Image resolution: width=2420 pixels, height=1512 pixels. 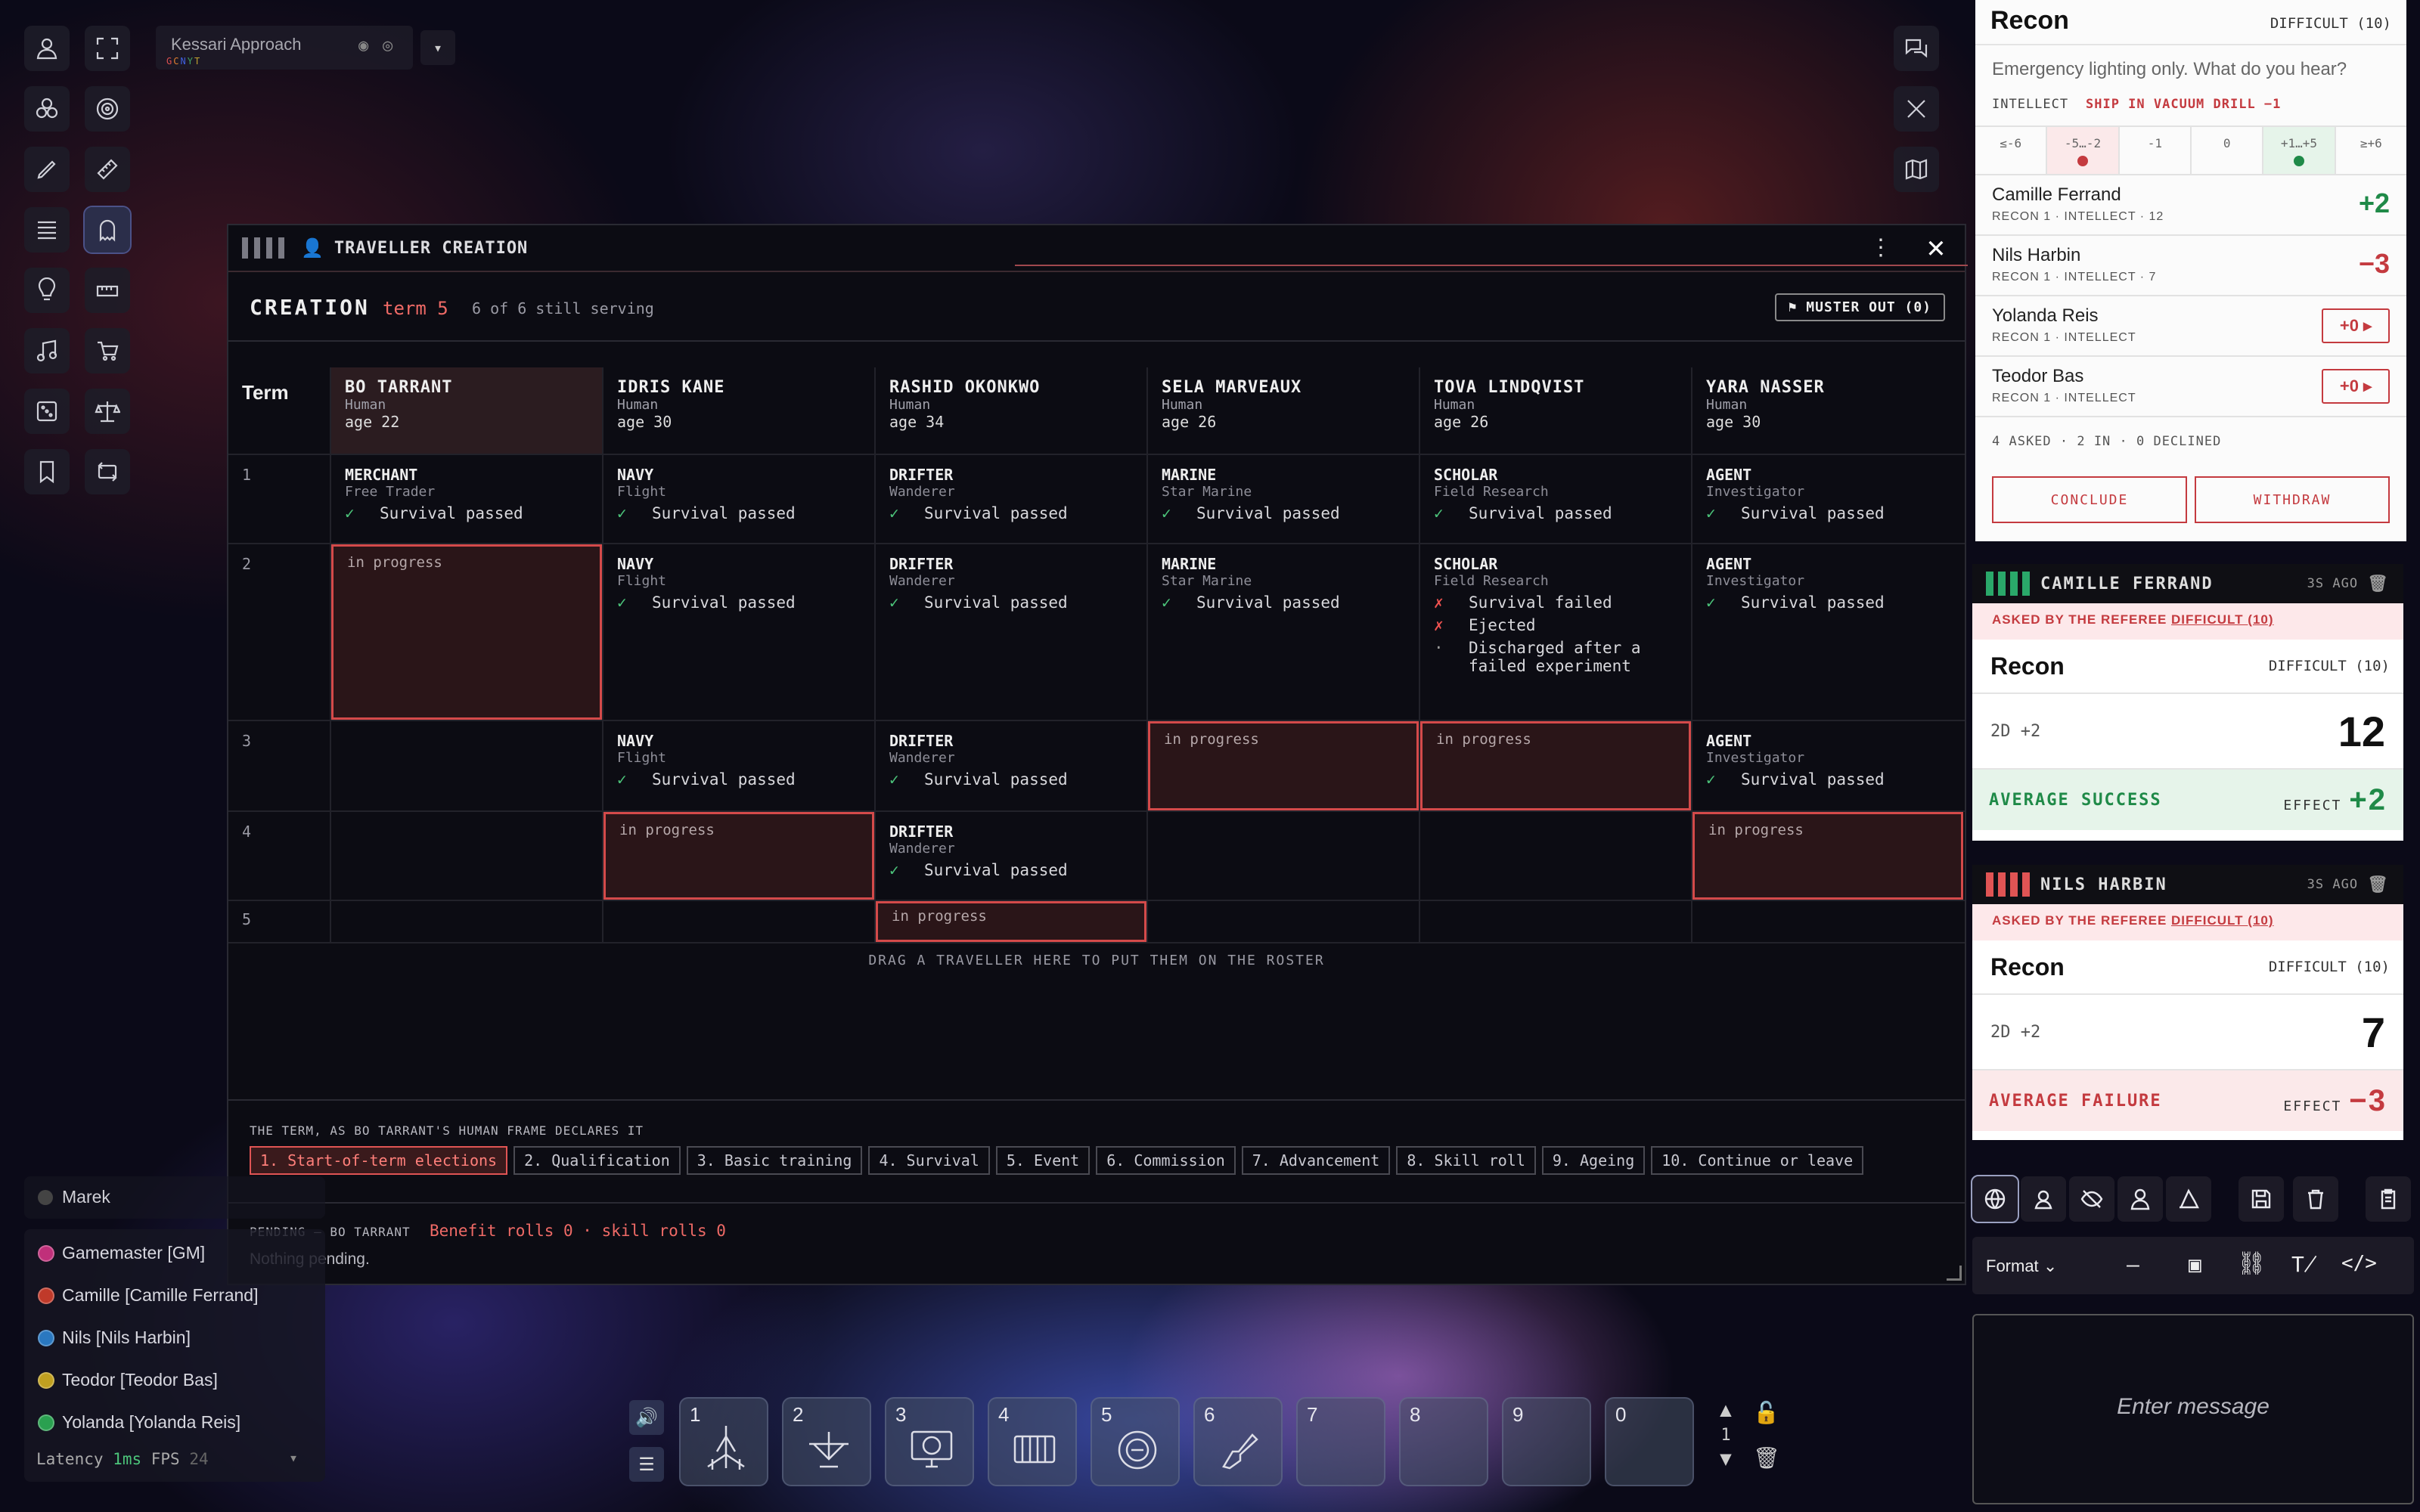 I want to click on token-controls-tool, so click(x=47, y=48).